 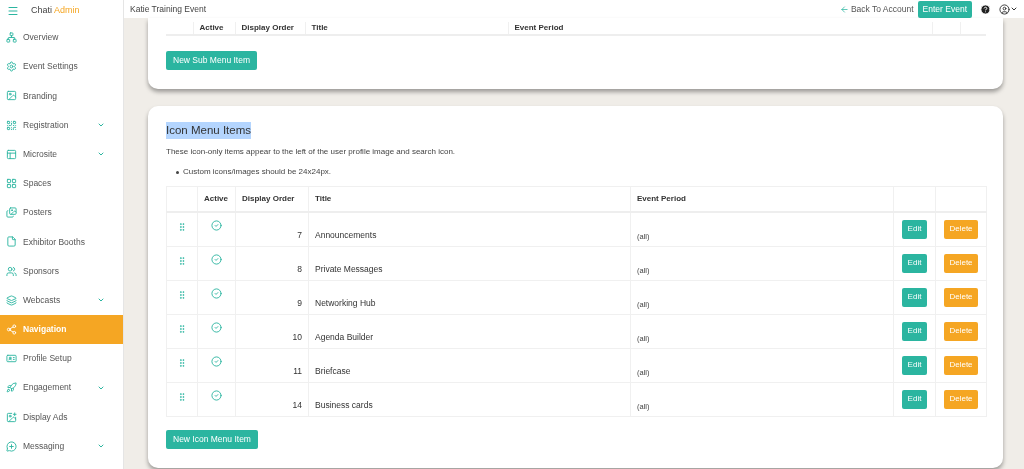 What do you see at coordinates (345, 302) in the screenshot?
I see `title-cell: Networking Hub` at bounding box center [345, 302].